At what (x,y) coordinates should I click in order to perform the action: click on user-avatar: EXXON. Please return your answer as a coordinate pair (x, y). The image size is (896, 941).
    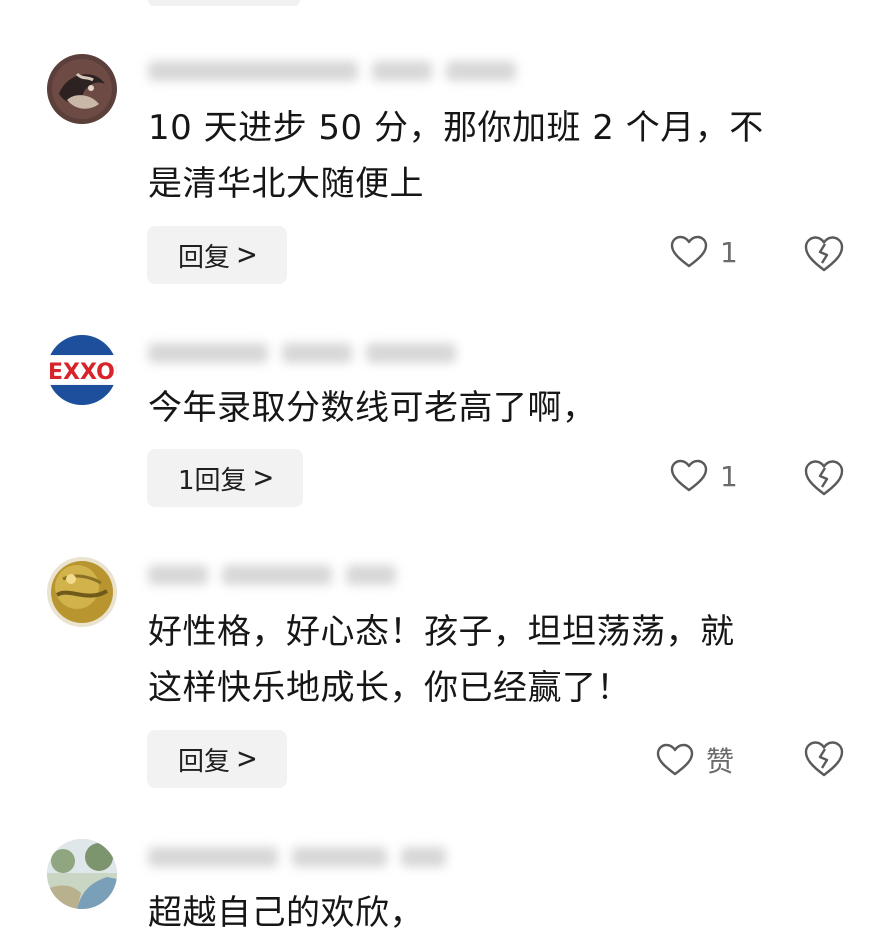
    Looking at the image, I should click on (82, 370).